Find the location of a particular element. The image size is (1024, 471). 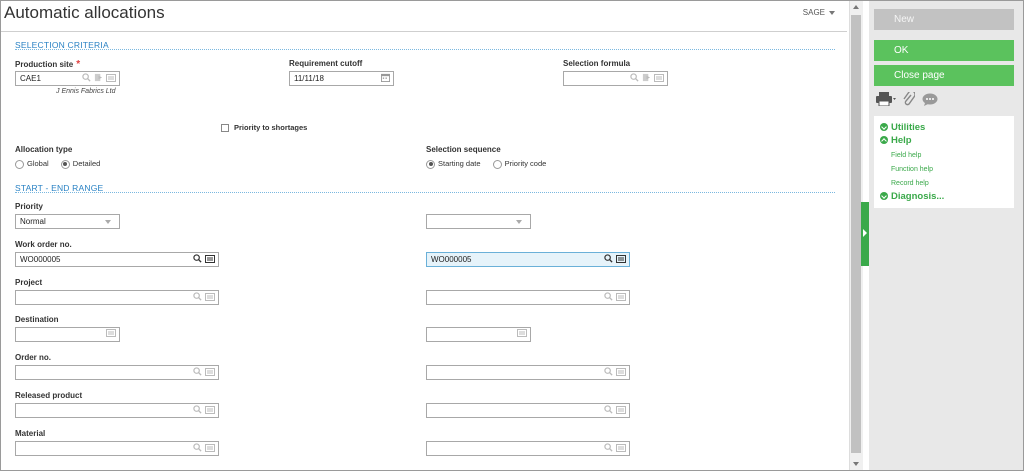

required-asterisk: * is located at coordinates (78, 64).